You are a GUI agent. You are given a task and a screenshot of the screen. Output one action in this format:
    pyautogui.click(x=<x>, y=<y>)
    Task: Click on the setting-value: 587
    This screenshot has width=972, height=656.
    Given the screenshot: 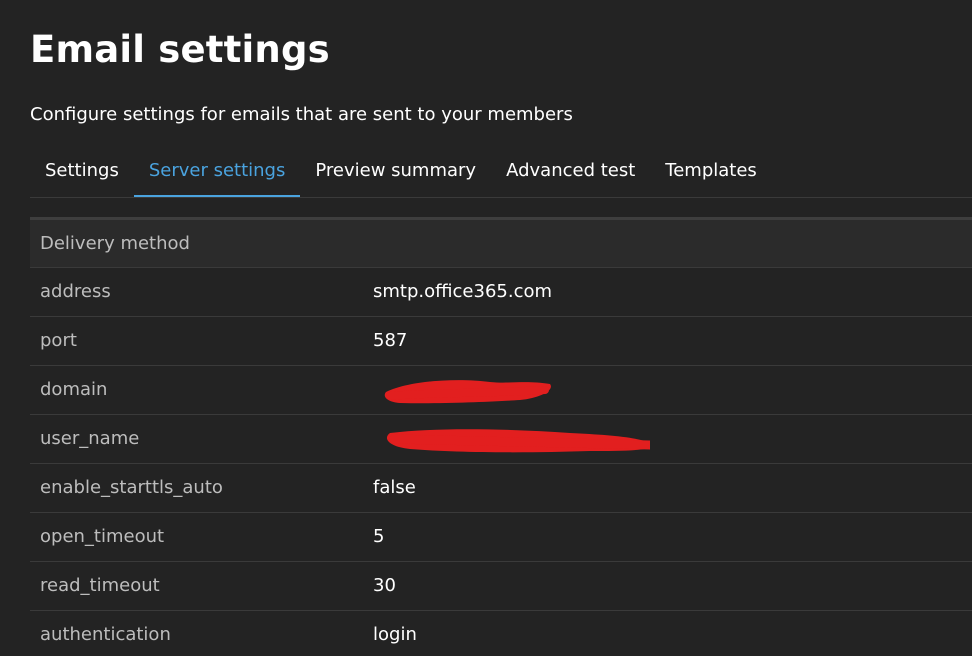 What is the action you would take?
    pyautogui.click(x=390, y=340)
    